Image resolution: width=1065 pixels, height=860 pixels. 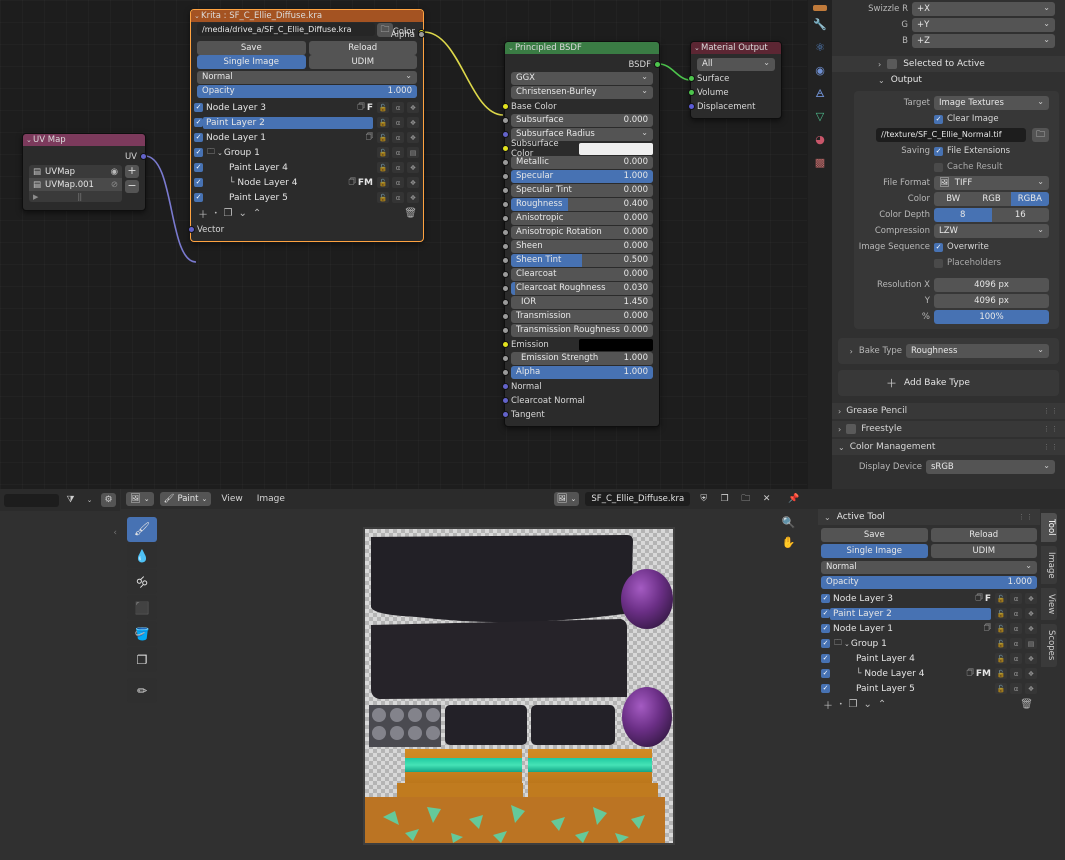 What do you see at coordinates (948, 351) in the screenshot?
I see `bake-type-box: › Bake Type Roughness` at bounding box center [948, 351].